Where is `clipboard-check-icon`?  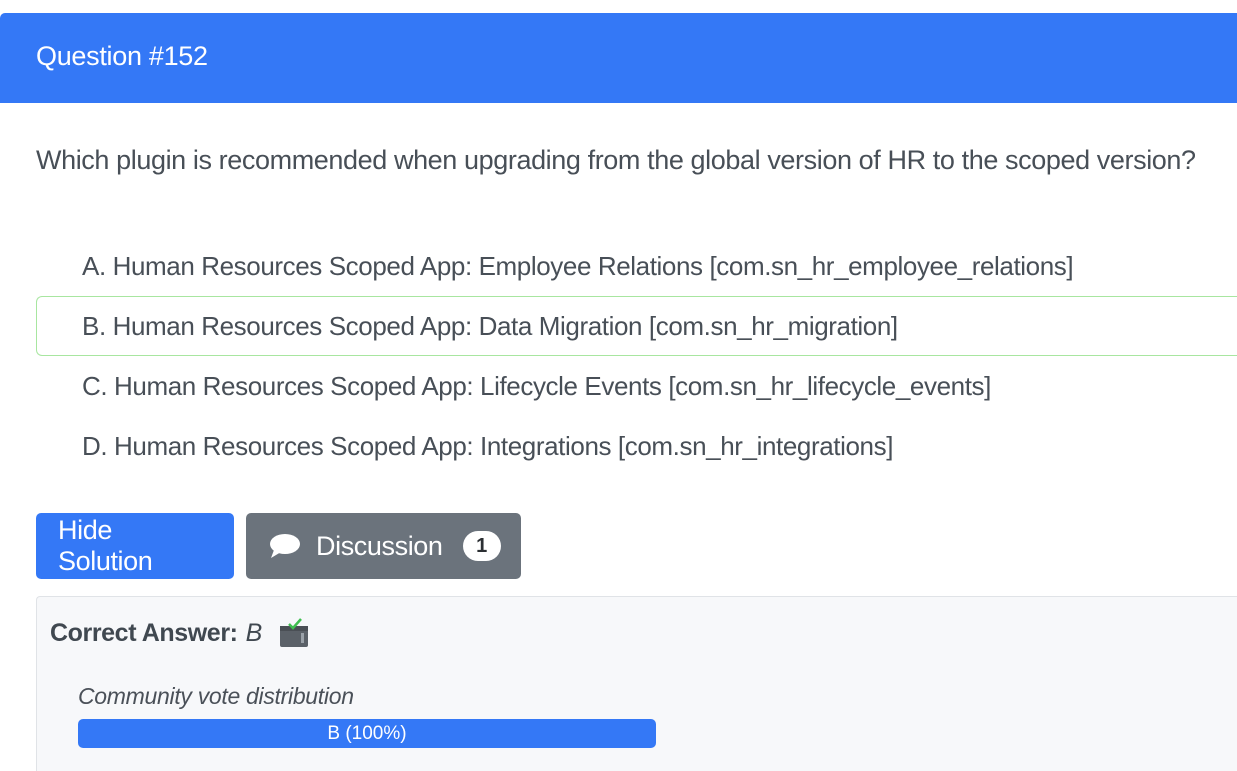 clipboard-check-icon is located at coordinates (294, 633).